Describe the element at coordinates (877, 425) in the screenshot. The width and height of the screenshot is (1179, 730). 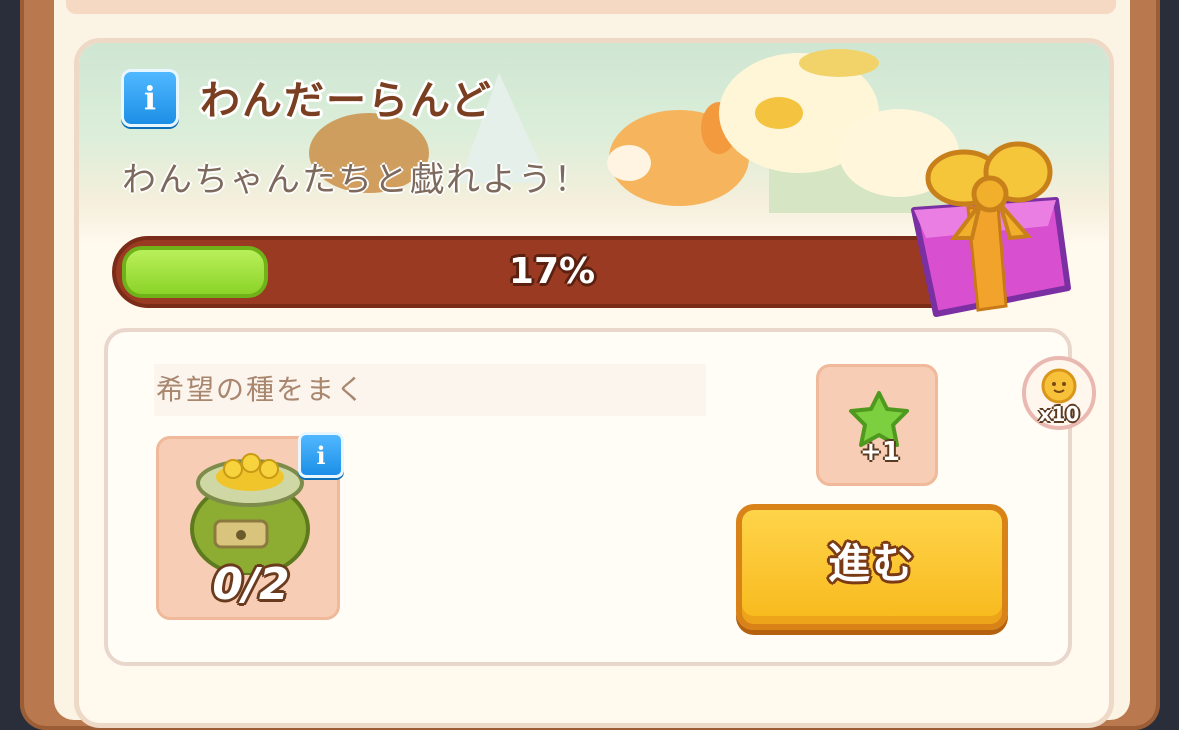
I see `reward-tile: +1` at that location.